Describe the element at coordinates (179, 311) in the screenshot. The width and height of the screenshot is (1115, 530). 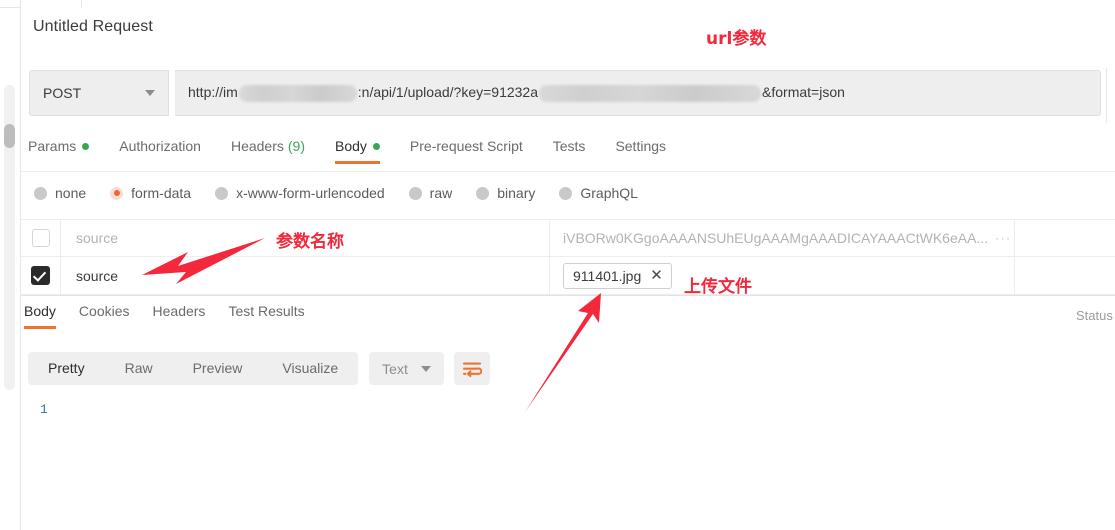
I see `response-tab-headers-label: Headers` at that location.